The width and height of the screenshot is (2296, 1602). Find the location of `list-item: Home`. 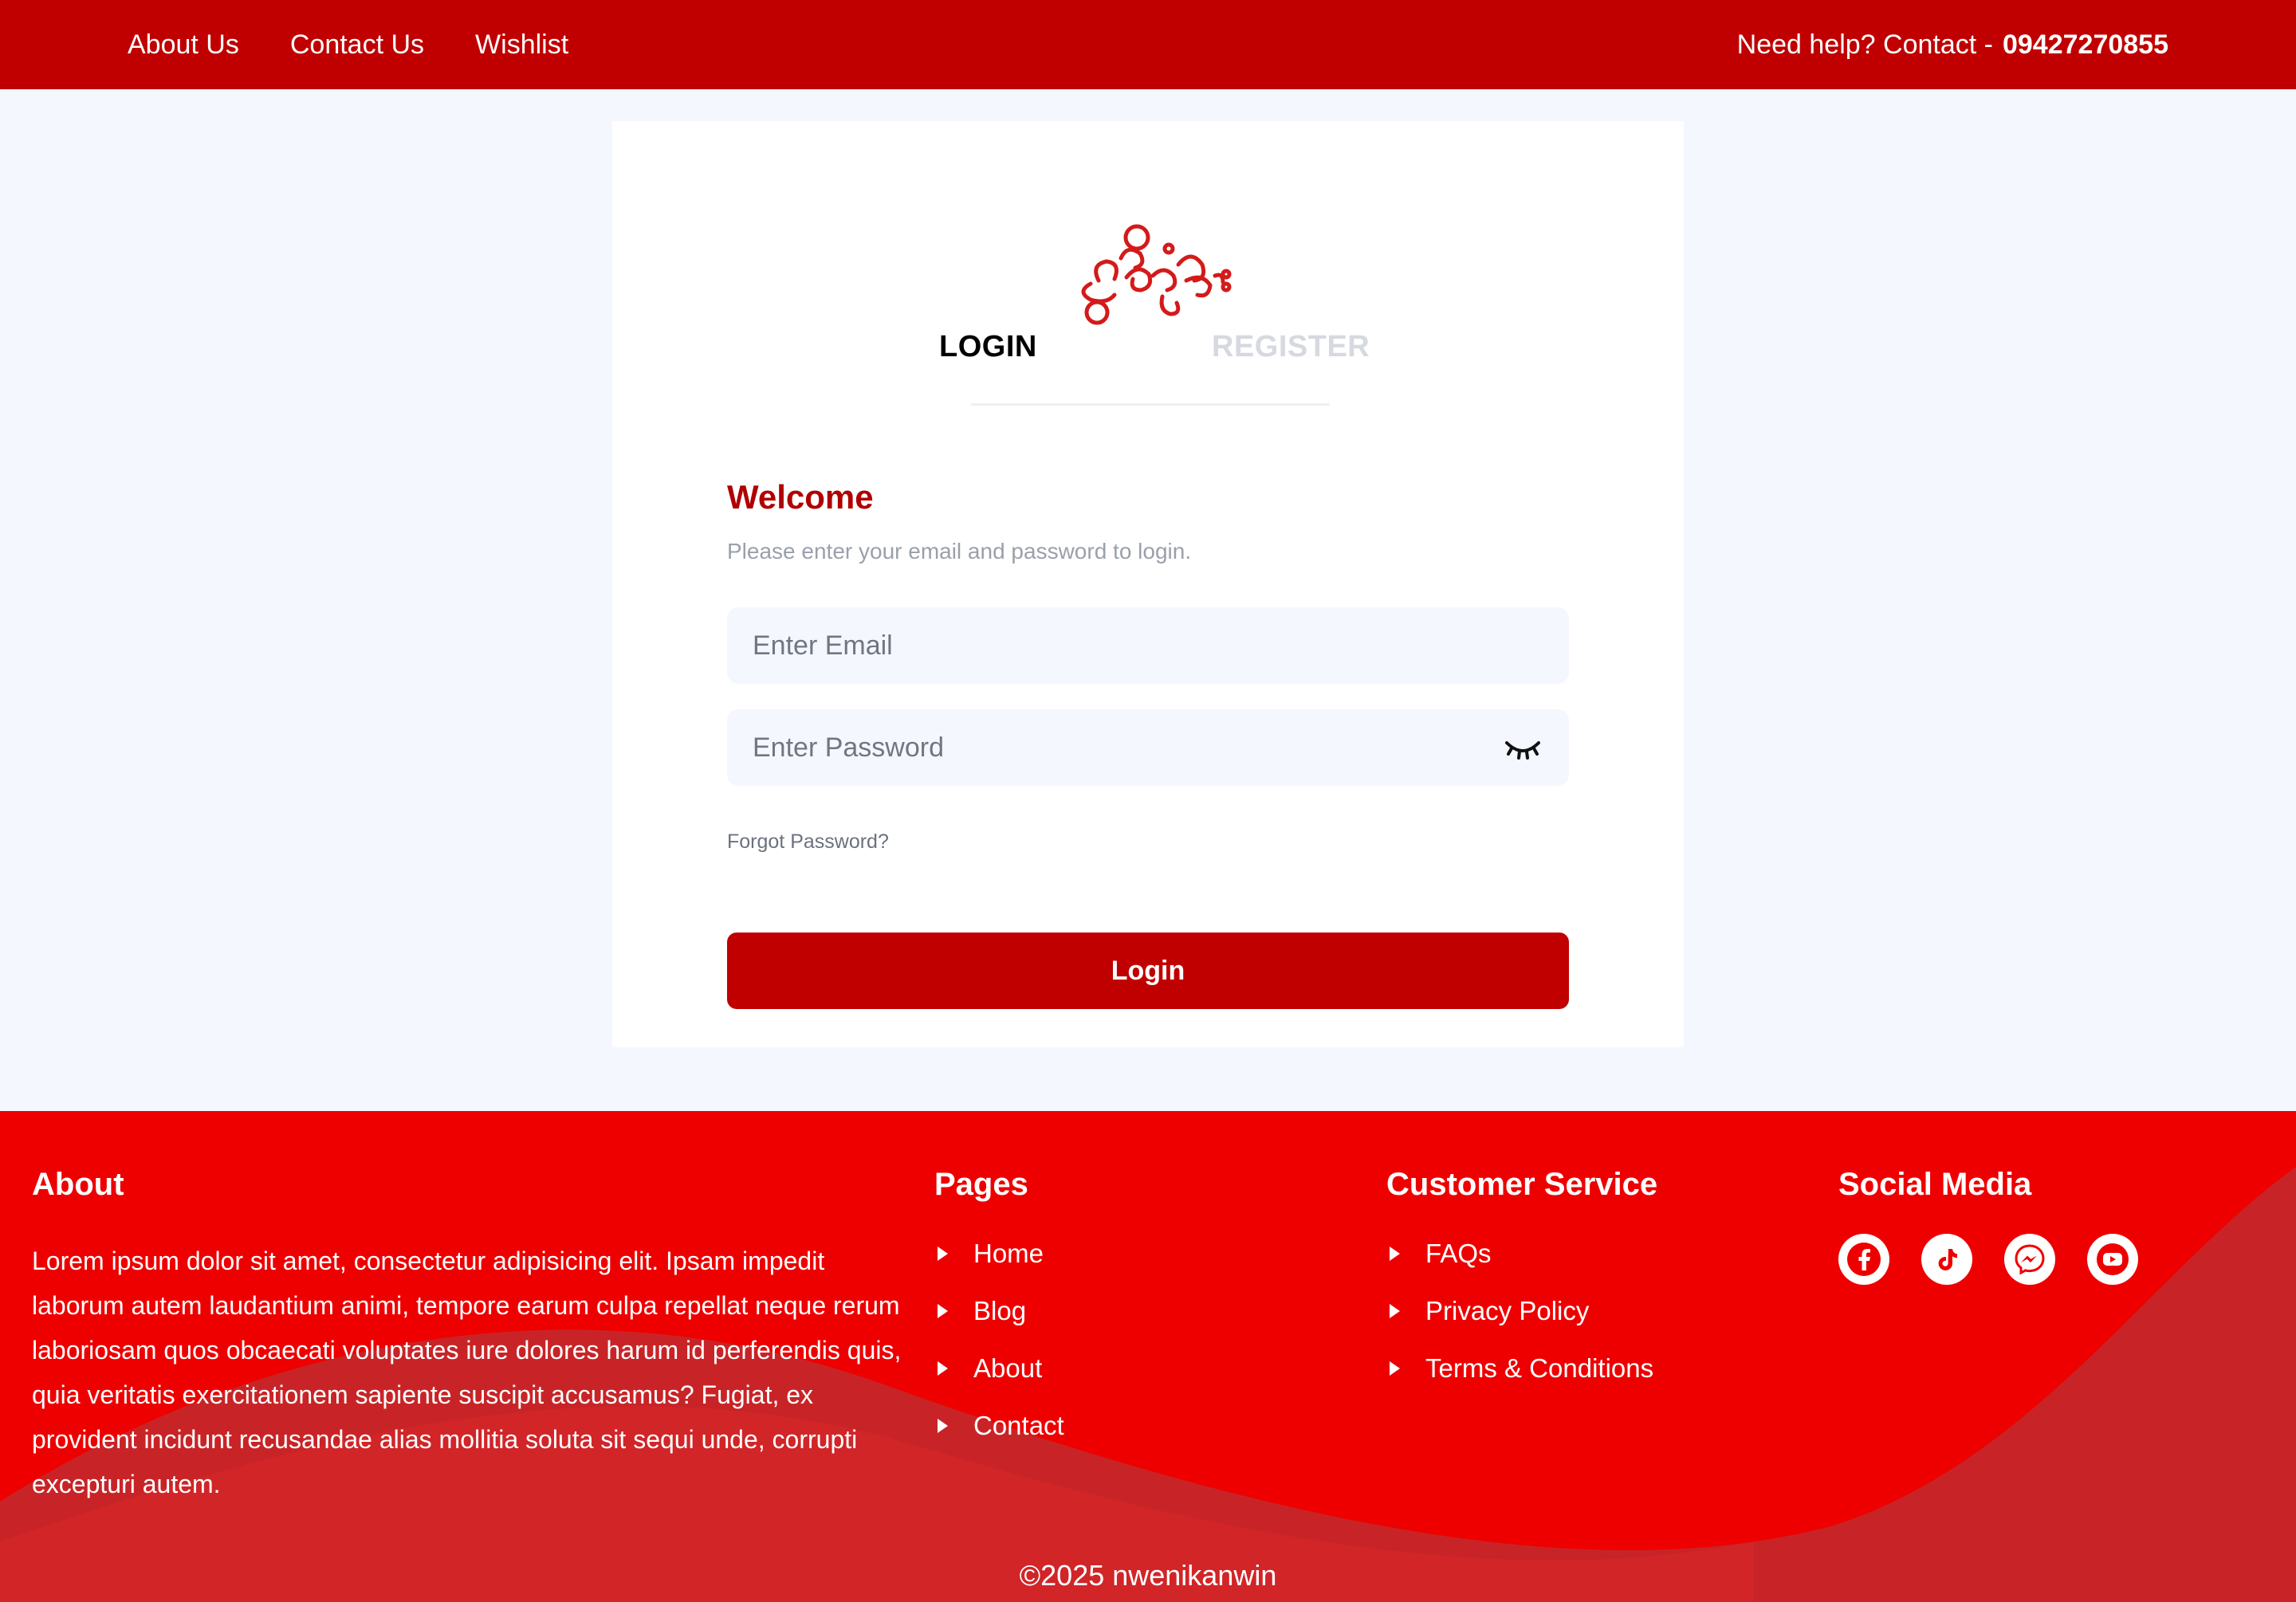

list-item: Home is located at coordinates (999, 1267).